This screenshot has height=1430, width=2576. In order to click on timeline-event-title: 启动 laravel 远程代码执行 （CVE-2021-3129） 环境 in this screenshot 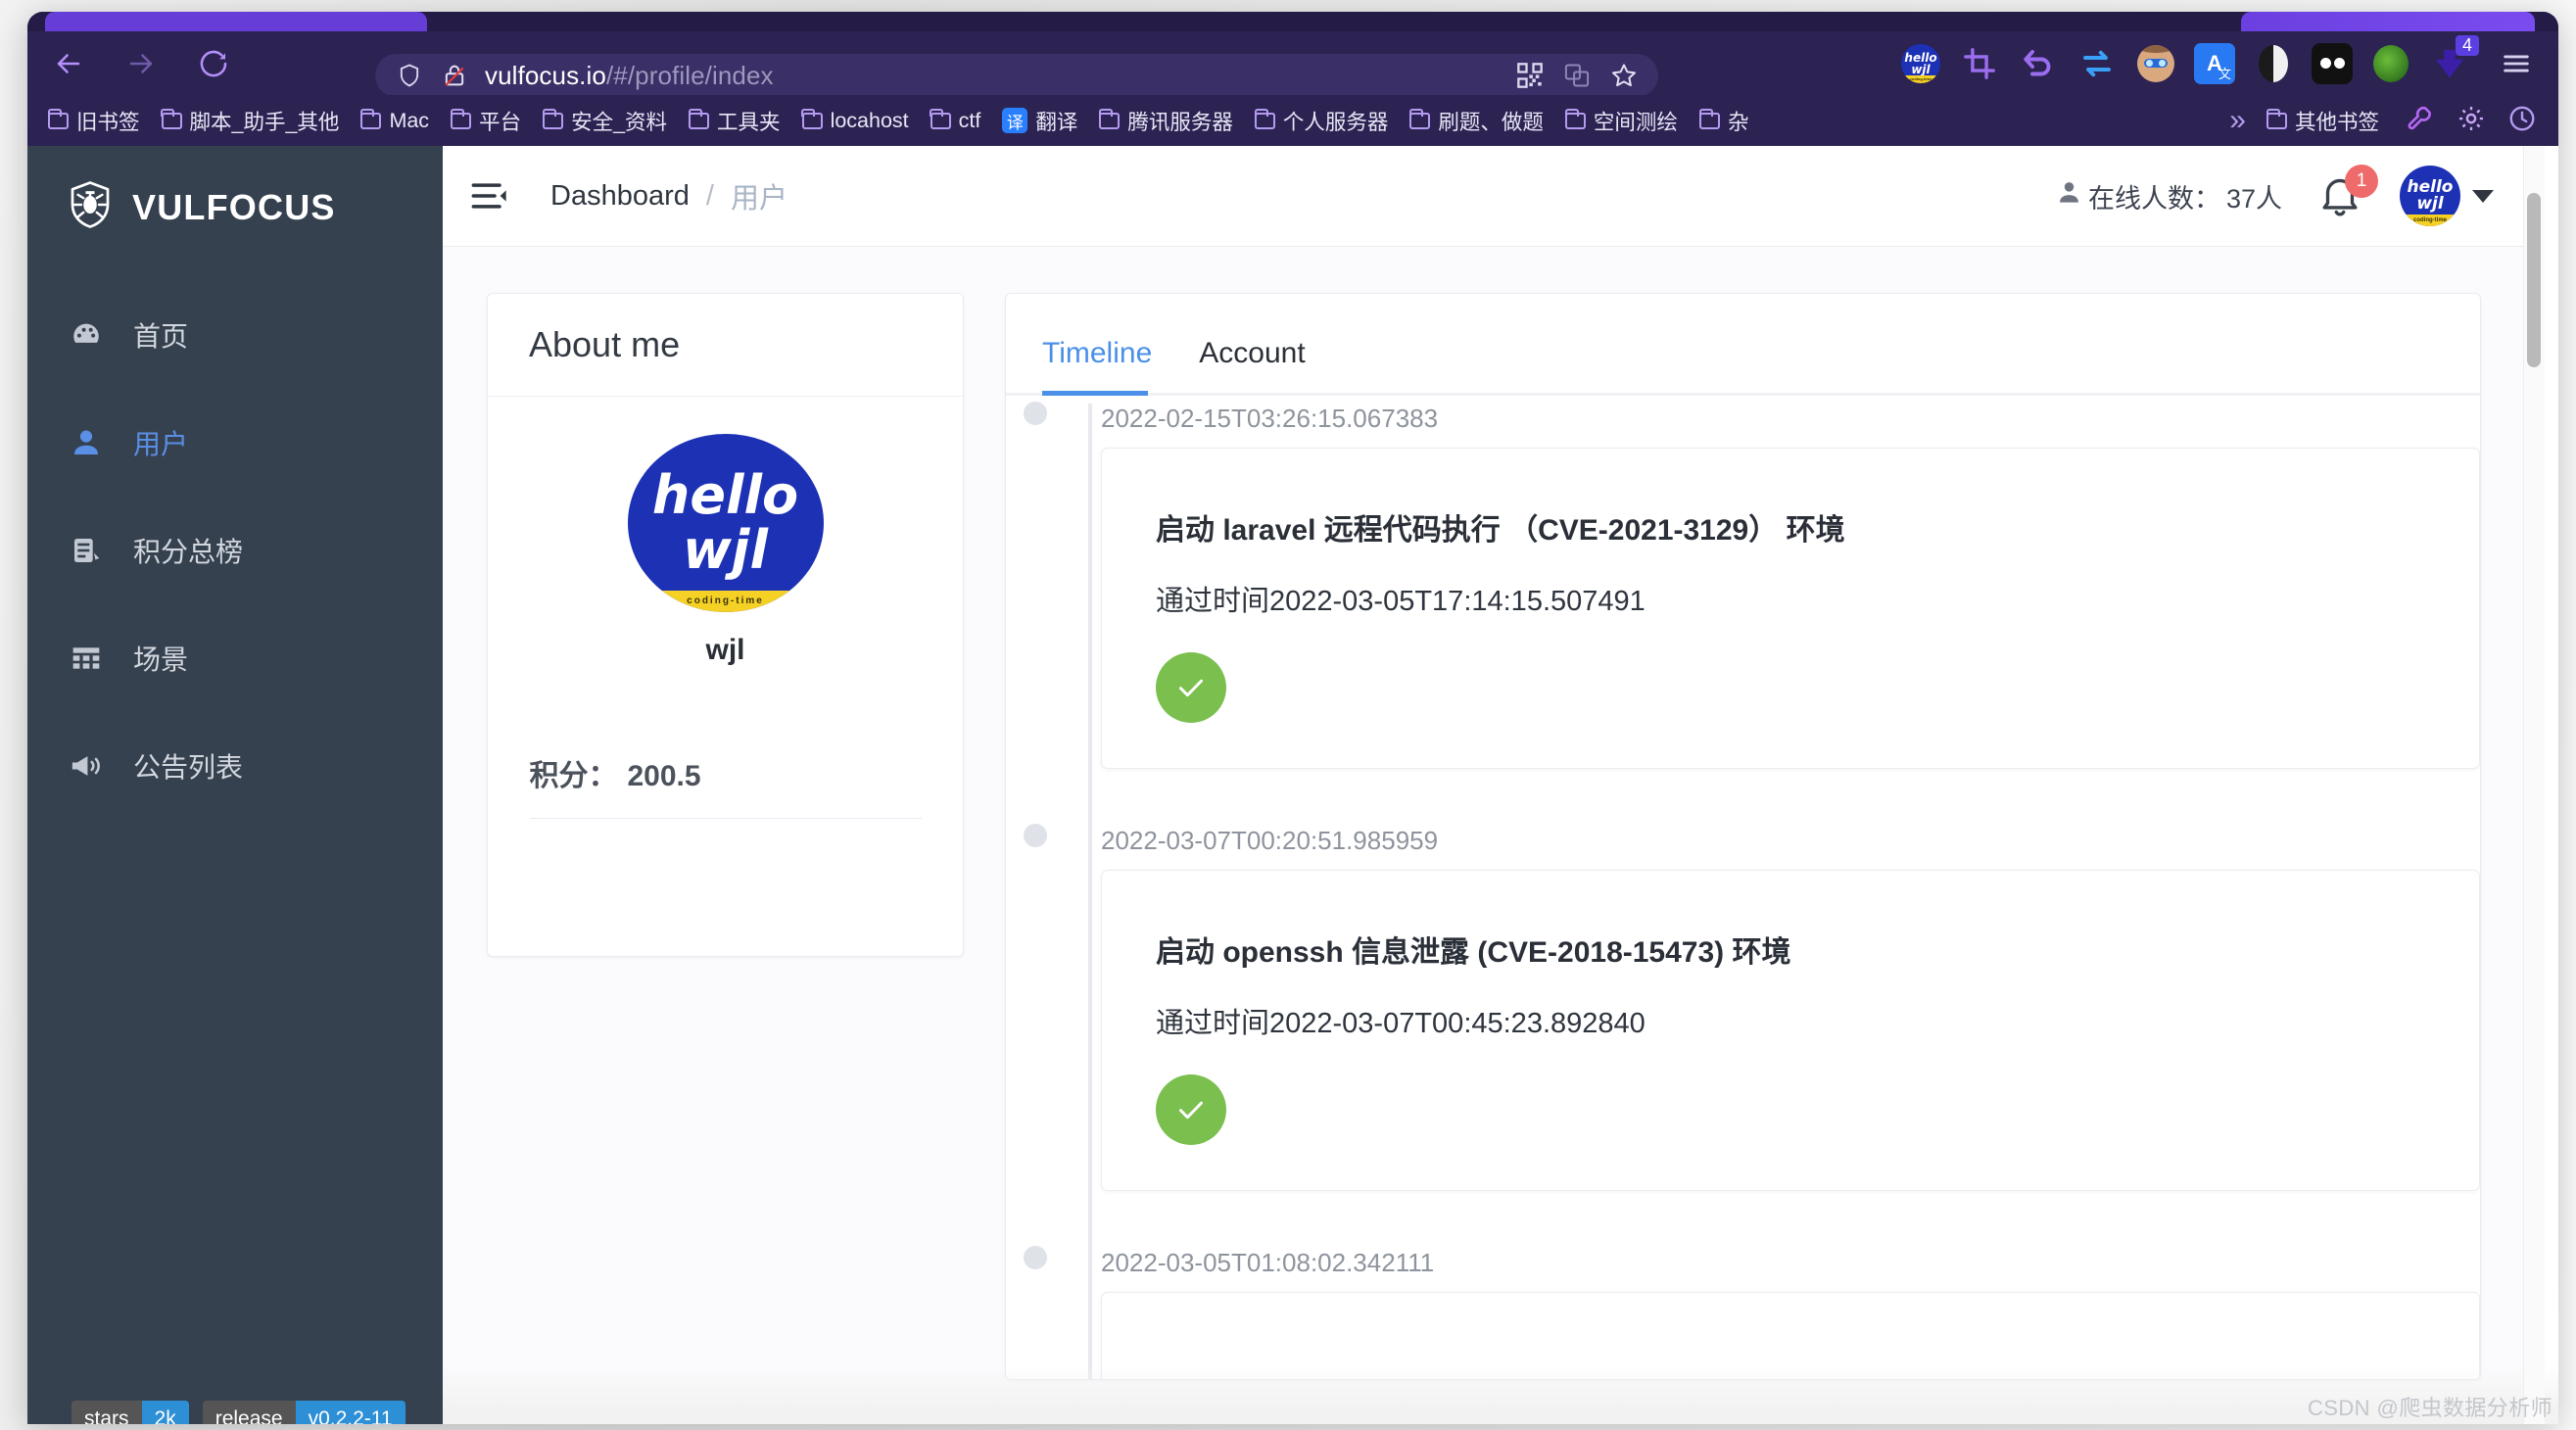, I will do `click(1500, 530)`.